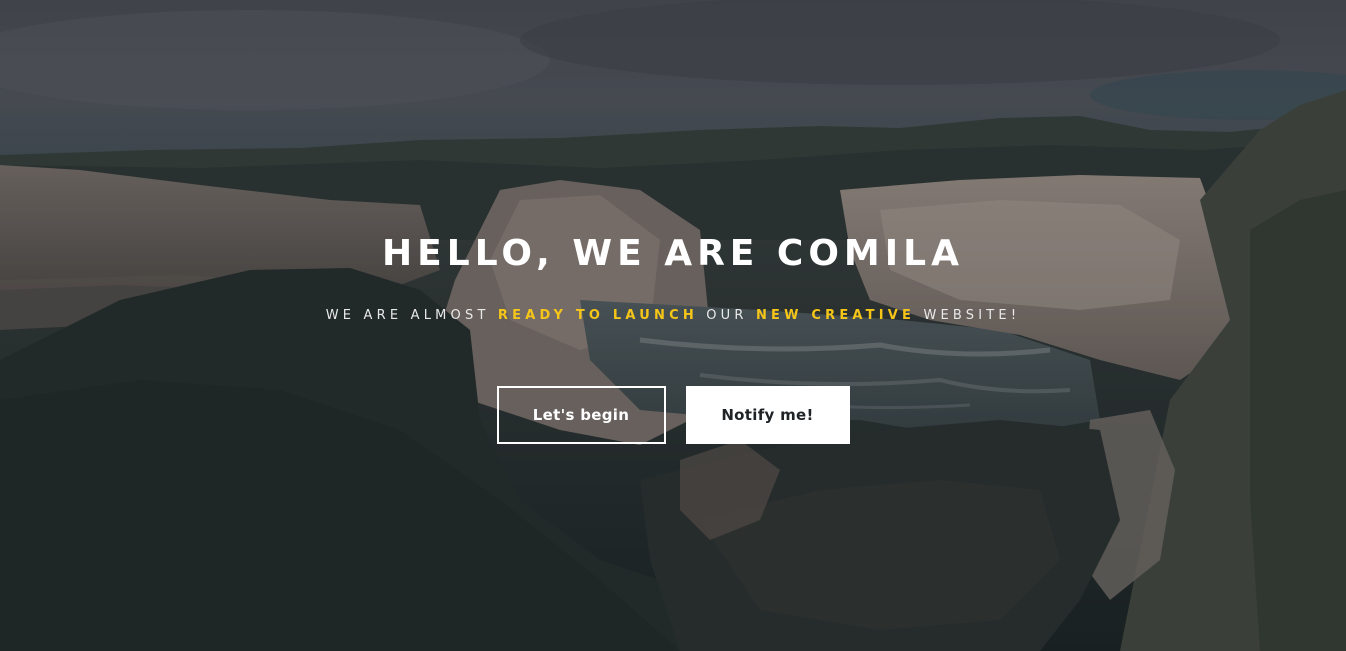  What do you see at coordinates (726, 315) in the screenshot?
I see `tagline-text-2: OUR` at bounding box center [726, 315].